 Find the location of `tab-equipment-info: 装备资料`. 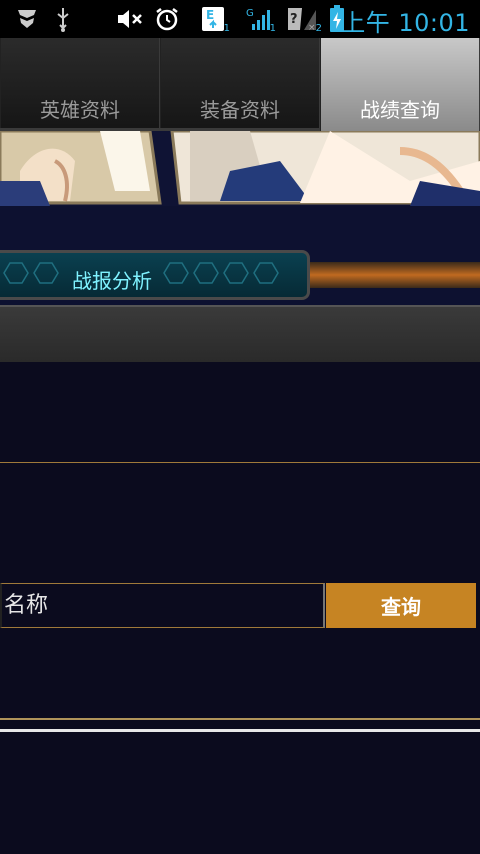

tab-equipment-info: 装备资料 is located at coordinates (240, 84).